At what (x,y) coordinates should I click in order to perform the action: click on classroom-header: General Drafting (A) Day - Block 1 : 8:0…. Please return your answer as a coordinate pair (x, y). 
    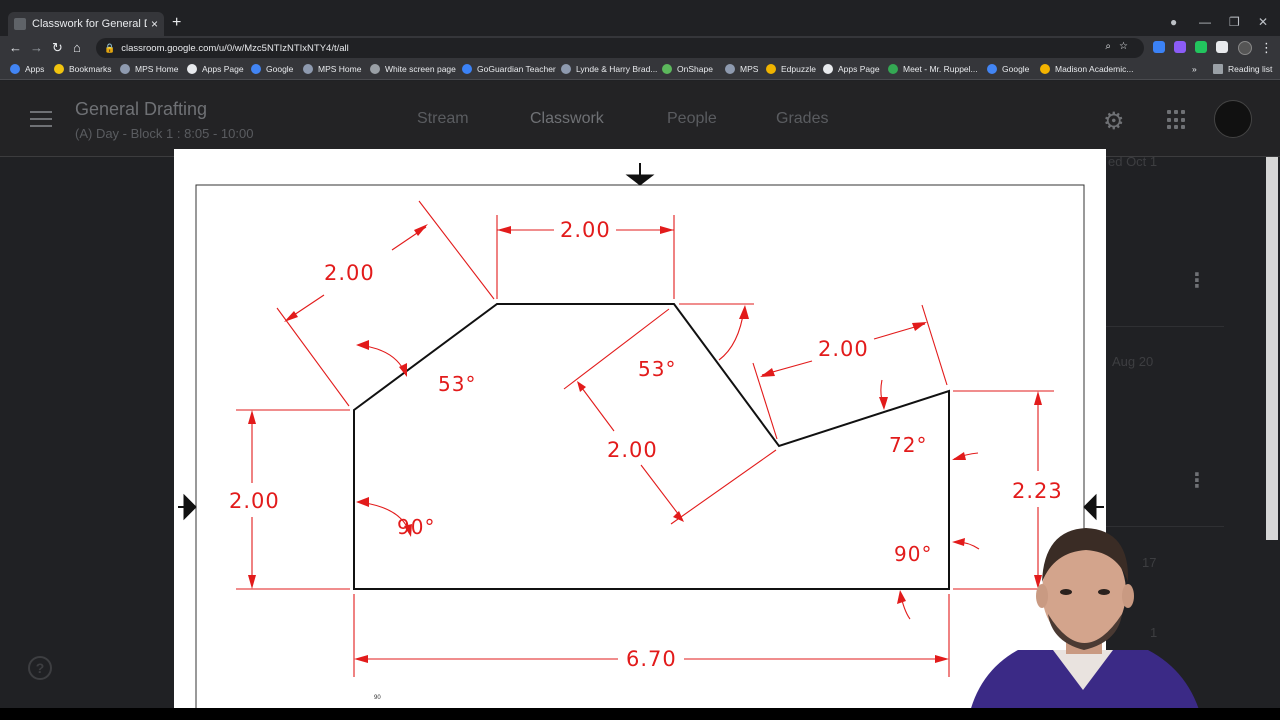
    Looking at the image, I should click on (640, 119).